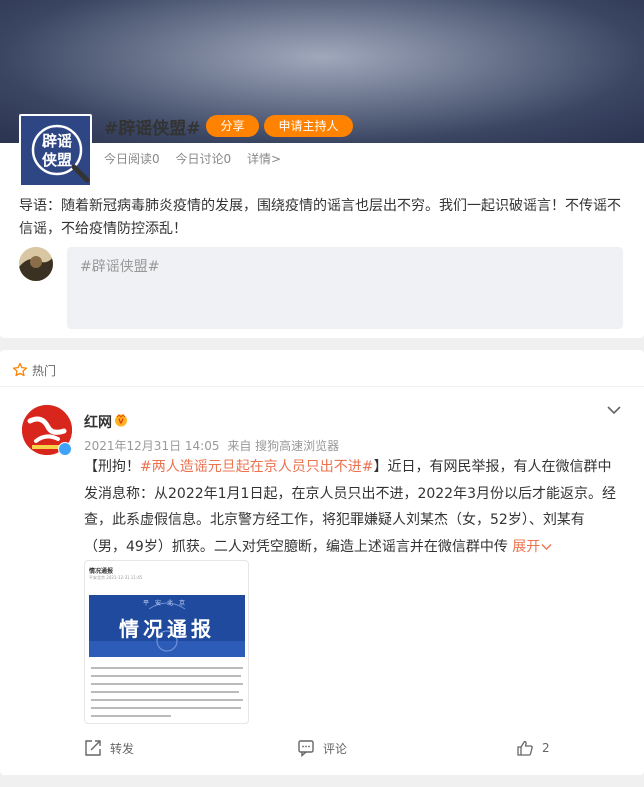 The width and height of the screenshot is (644, 787). Describe the element at coordinates (306, 748) in the screenshot. I see `comment-icon` at that location.